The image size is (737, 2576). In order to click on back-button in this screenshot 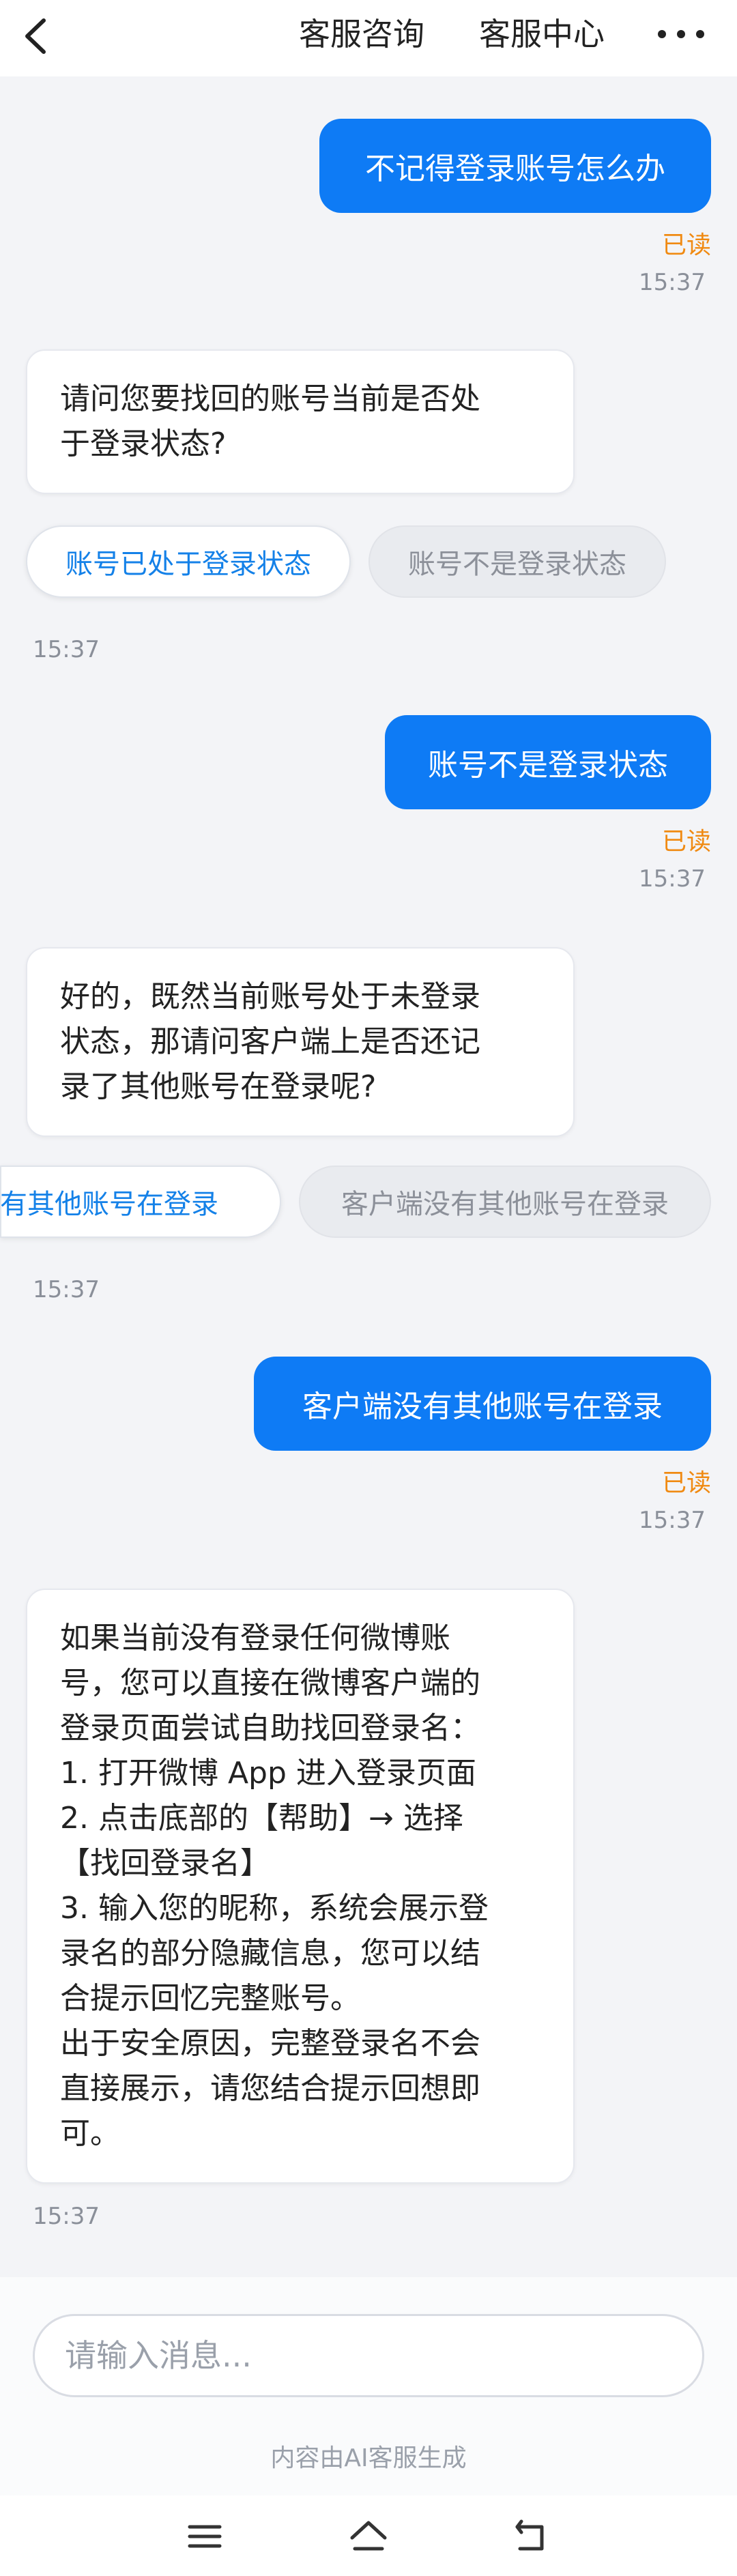, I will do `click(39, 36)`.